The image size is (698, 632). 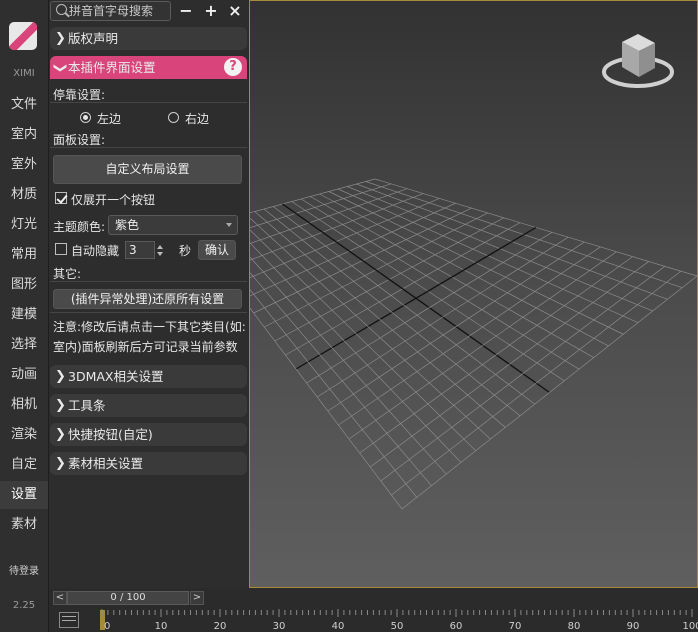 I want to click on category-item: 材质, so click(x=24, y=195).